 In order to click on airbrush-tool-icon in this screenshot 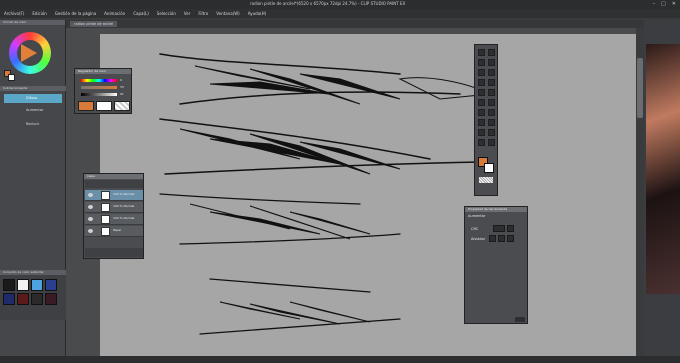, I will do `click(491, 92)`.